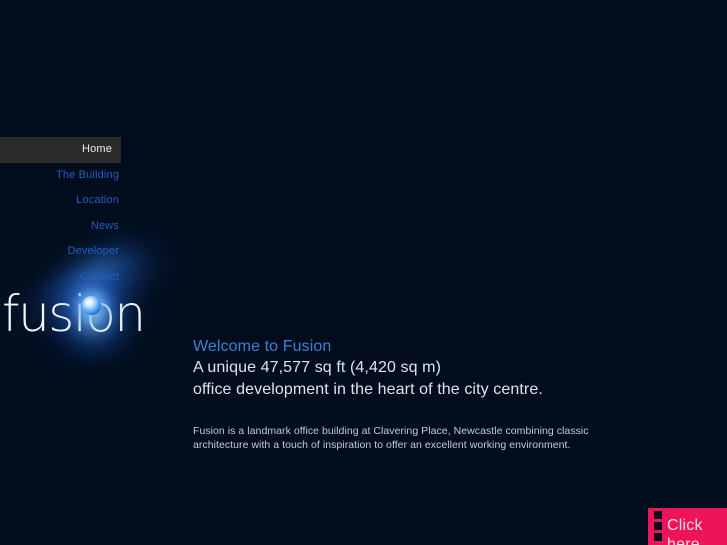 Image resolution: width=727 pixels, height=545 pixels. What do you see at coordinates (104, 225) in the screenshot?
I see `sidebar-item-label: News` at bounding box center [104, 225].